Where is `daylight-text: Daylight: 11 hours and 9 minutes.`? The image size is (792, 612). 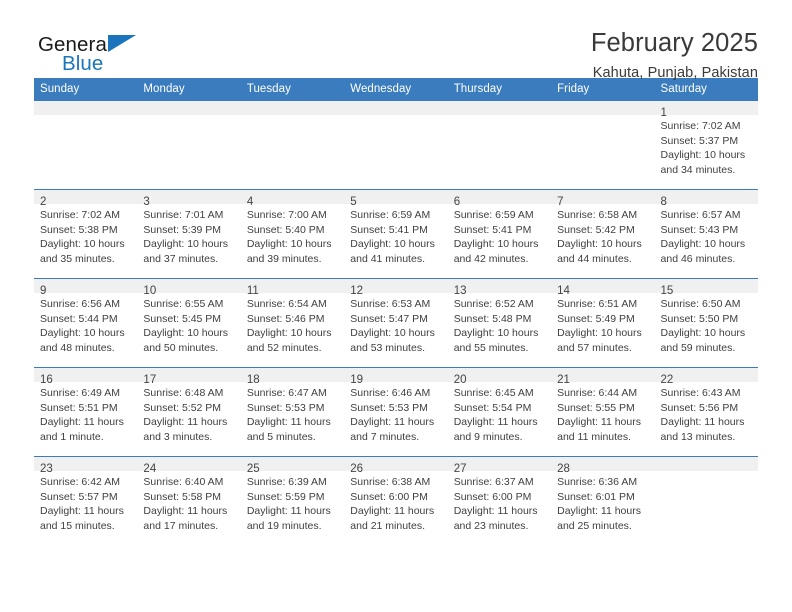
daylight-text: Daylight: 11 hours and 9 minutes. is located at coordinates (495, 429).